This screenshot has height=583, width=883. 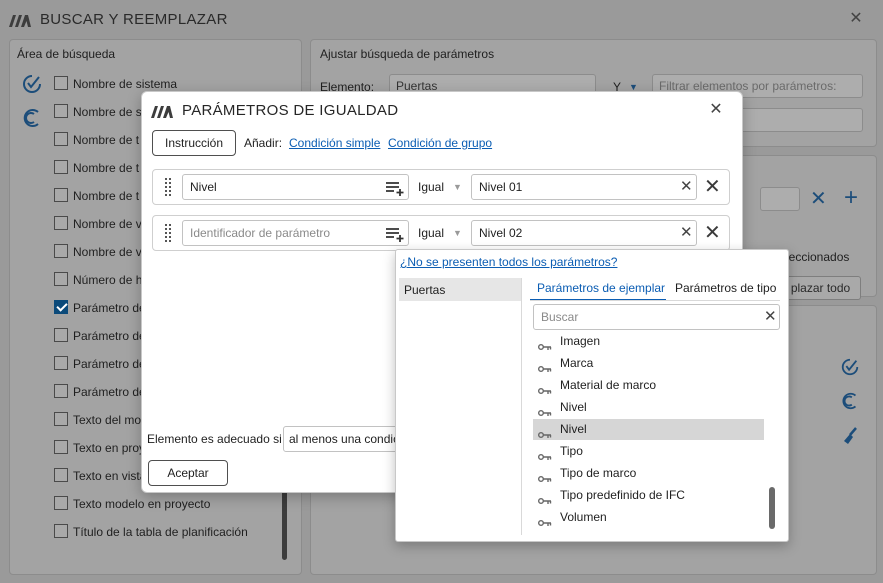 I want to click on parameter-list-item: Tipo predefinido de IFC, so click(x=648, y=495).